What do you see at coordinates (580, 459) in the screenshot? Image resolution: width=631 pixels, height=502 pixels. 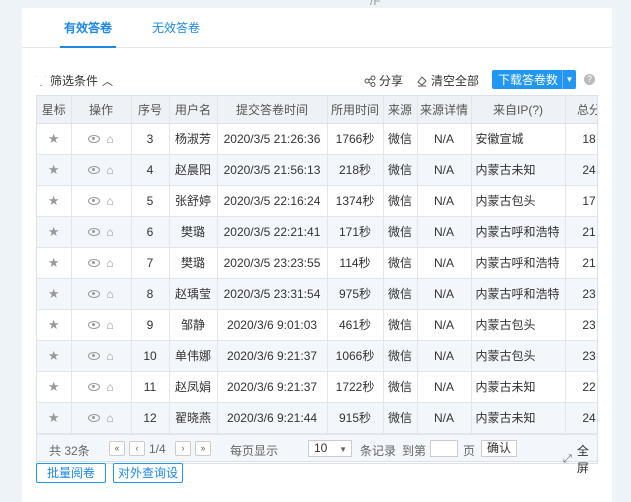 I see `fullscreen-button: ⤢ 全屏` at bounding box center [580, 459].